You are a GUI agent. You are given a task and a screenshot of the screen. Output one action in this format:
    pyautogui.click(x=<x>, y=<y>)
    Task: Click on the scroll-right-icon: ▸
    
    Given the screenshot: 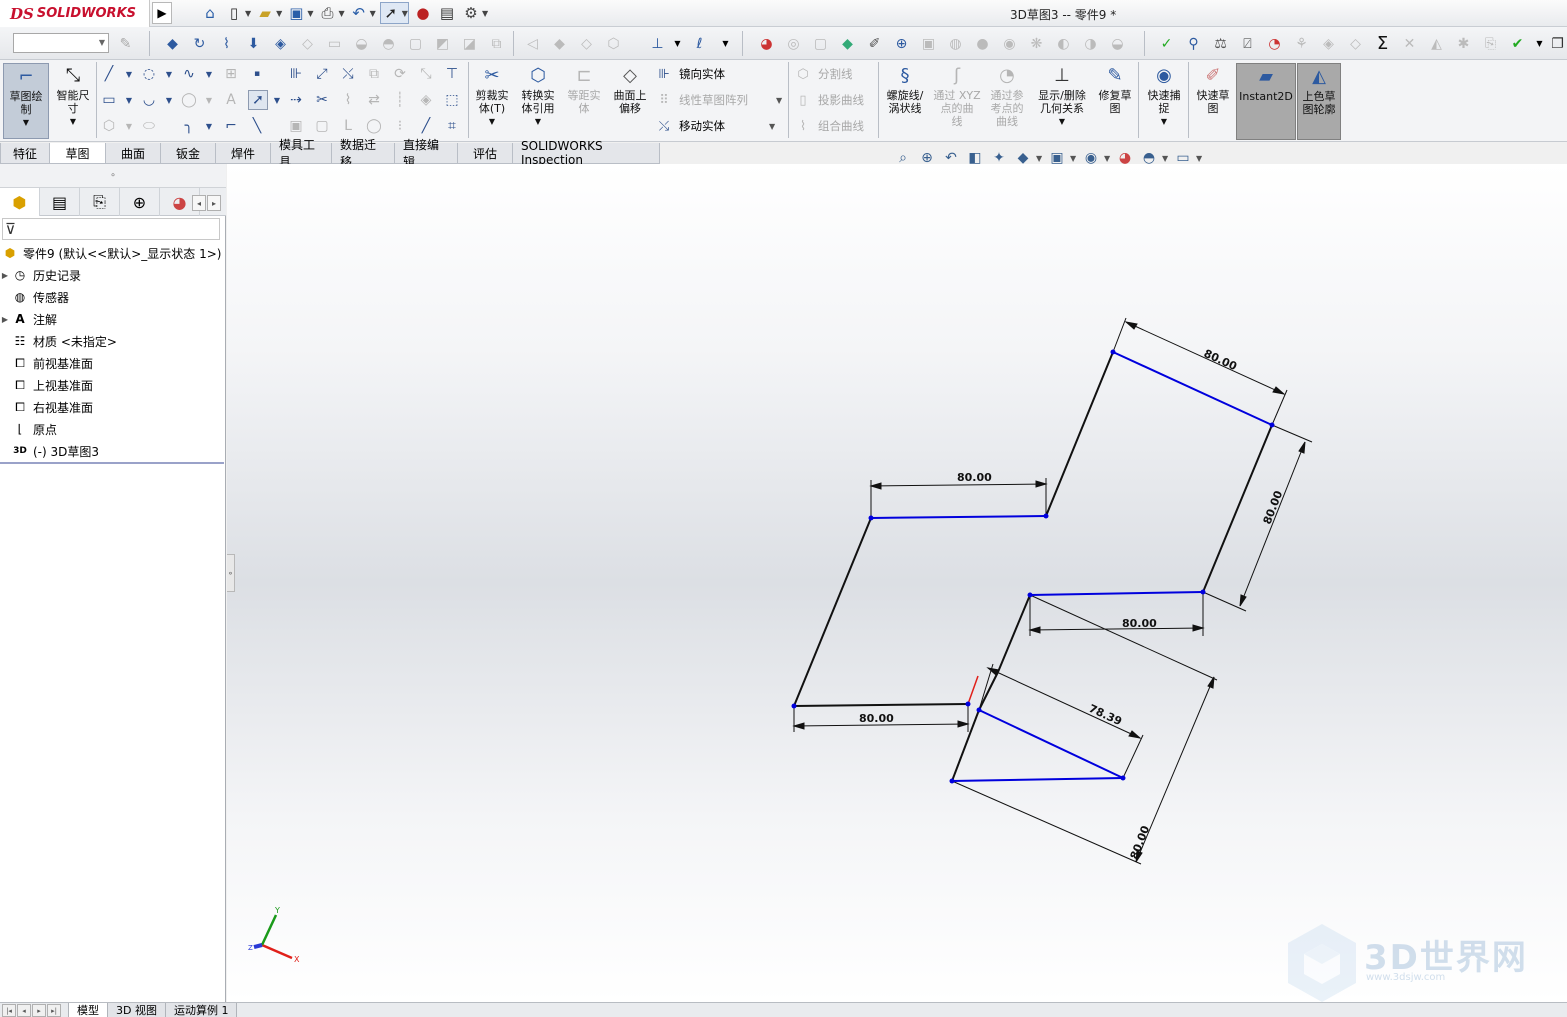 What is the action you would take?
    pyautogui.click(x=214, y=203)
    